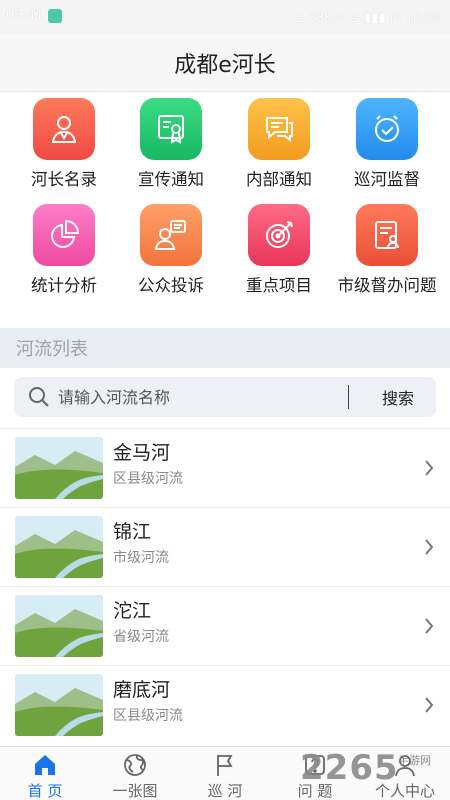 Image resolution: width=450 pixels, height=800 pixels. Describe the element at coordinates (64, 285) in the screenshot. I see `grid-item-label: 统计分析` at that location.